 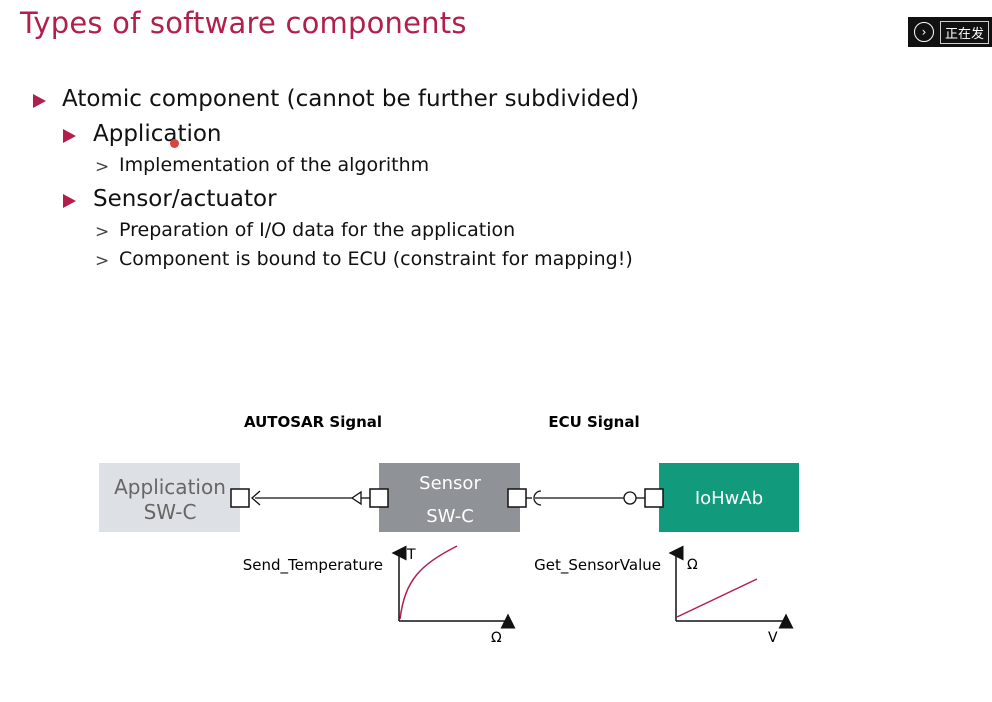 What do you see at coordinates (717, 598) in the screenshot?
I see `sensor-value-line` at bounding box center [717, 598].